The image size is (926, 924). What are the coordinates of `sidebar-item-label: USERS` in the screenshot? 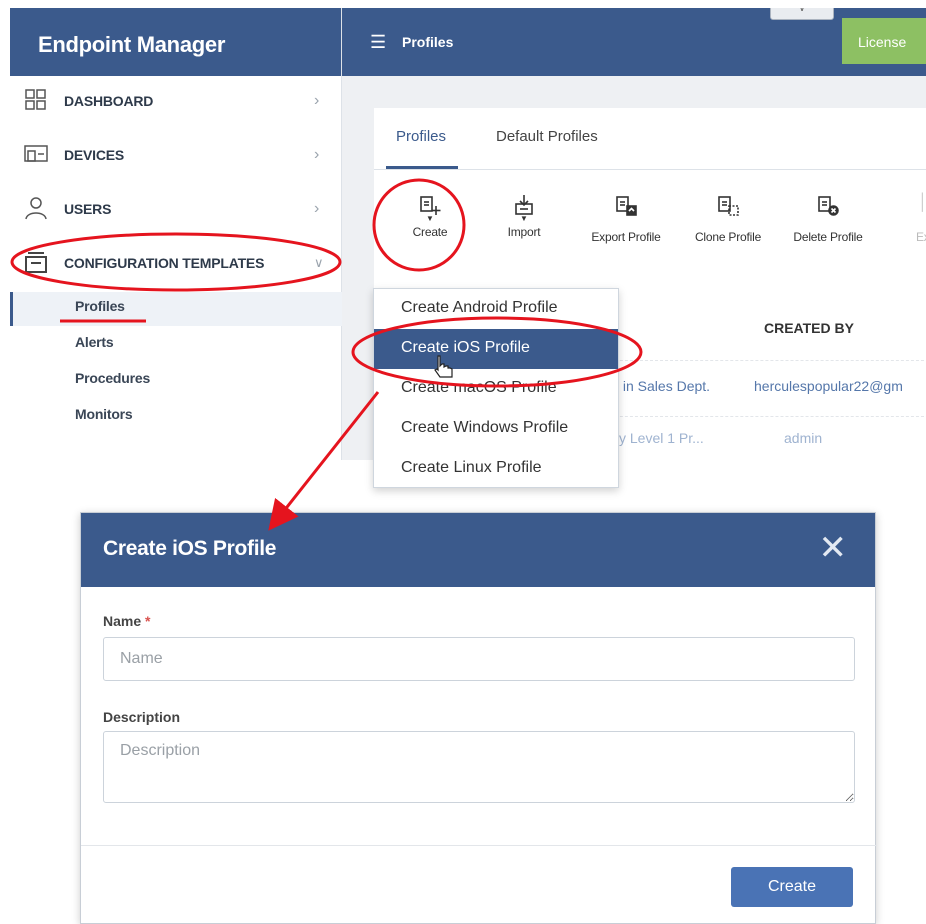 It's located at (88, 209).